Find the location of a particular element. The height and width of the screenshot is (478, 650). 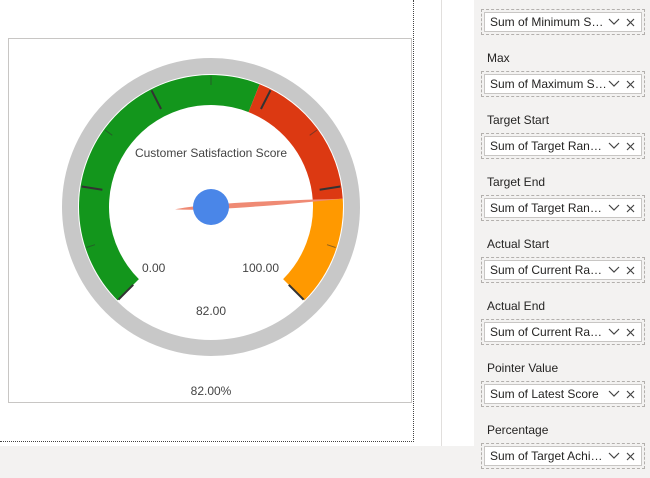

field-well-target-start: Sum of Target Range Start is located at coordinates (563, 146).